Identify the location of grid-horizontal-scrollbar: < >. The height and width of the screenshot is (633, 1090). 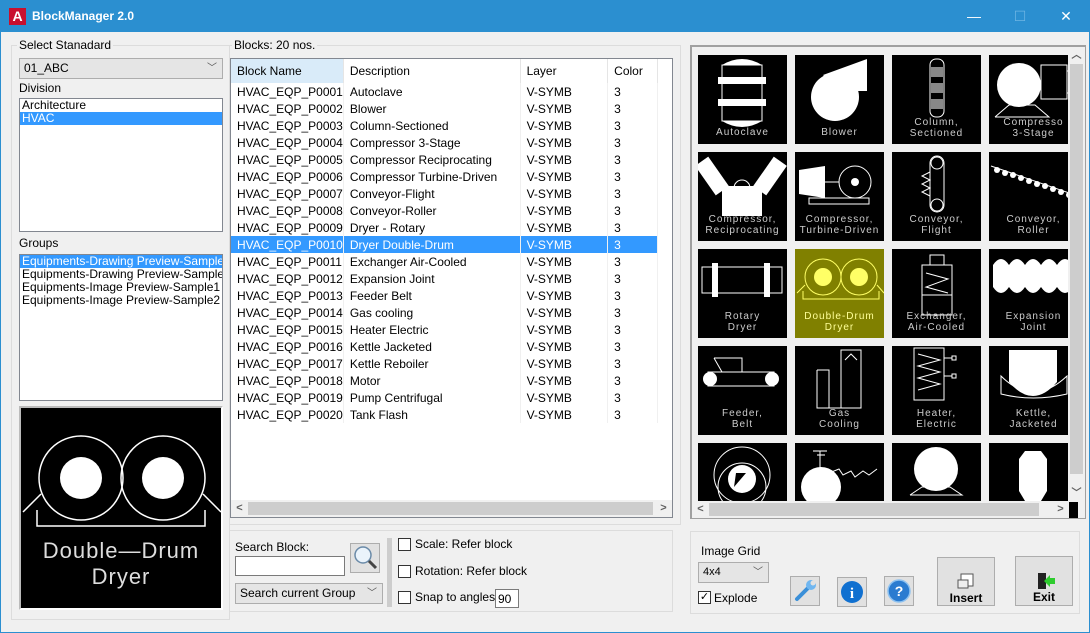
(880, 509).